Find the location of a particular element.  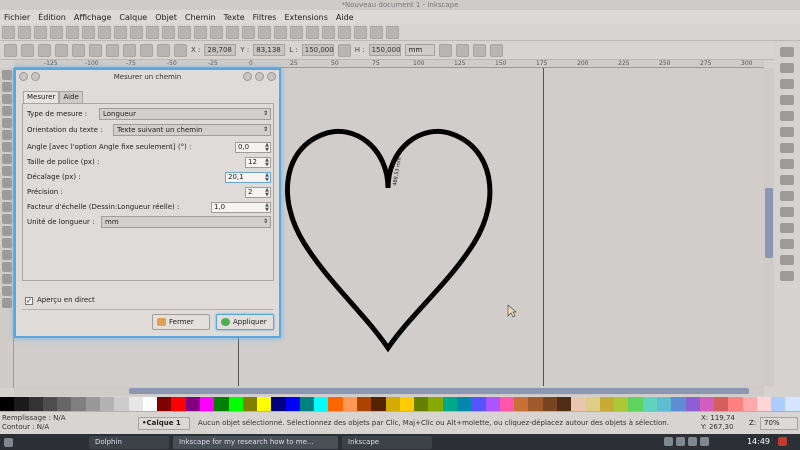

align-distribute-icon is located at coordinates (360, 32).